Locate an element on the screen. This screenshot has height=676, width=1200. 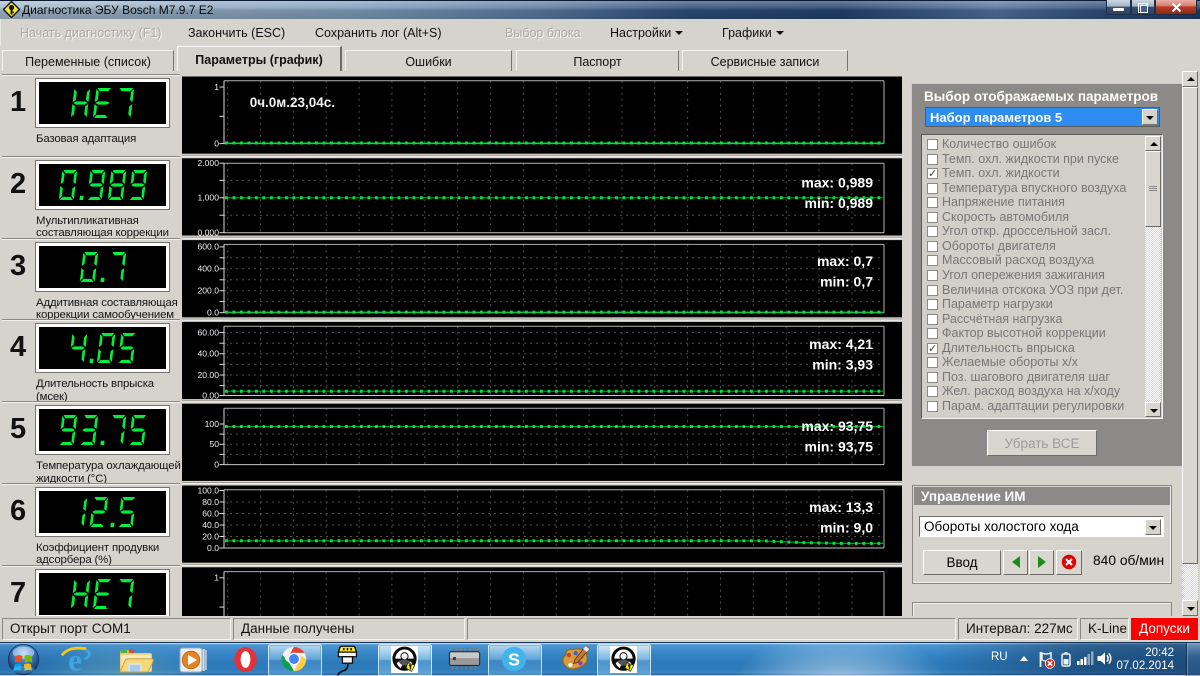
svg-text: min: 0,989 is located at coordinates (839, 203).